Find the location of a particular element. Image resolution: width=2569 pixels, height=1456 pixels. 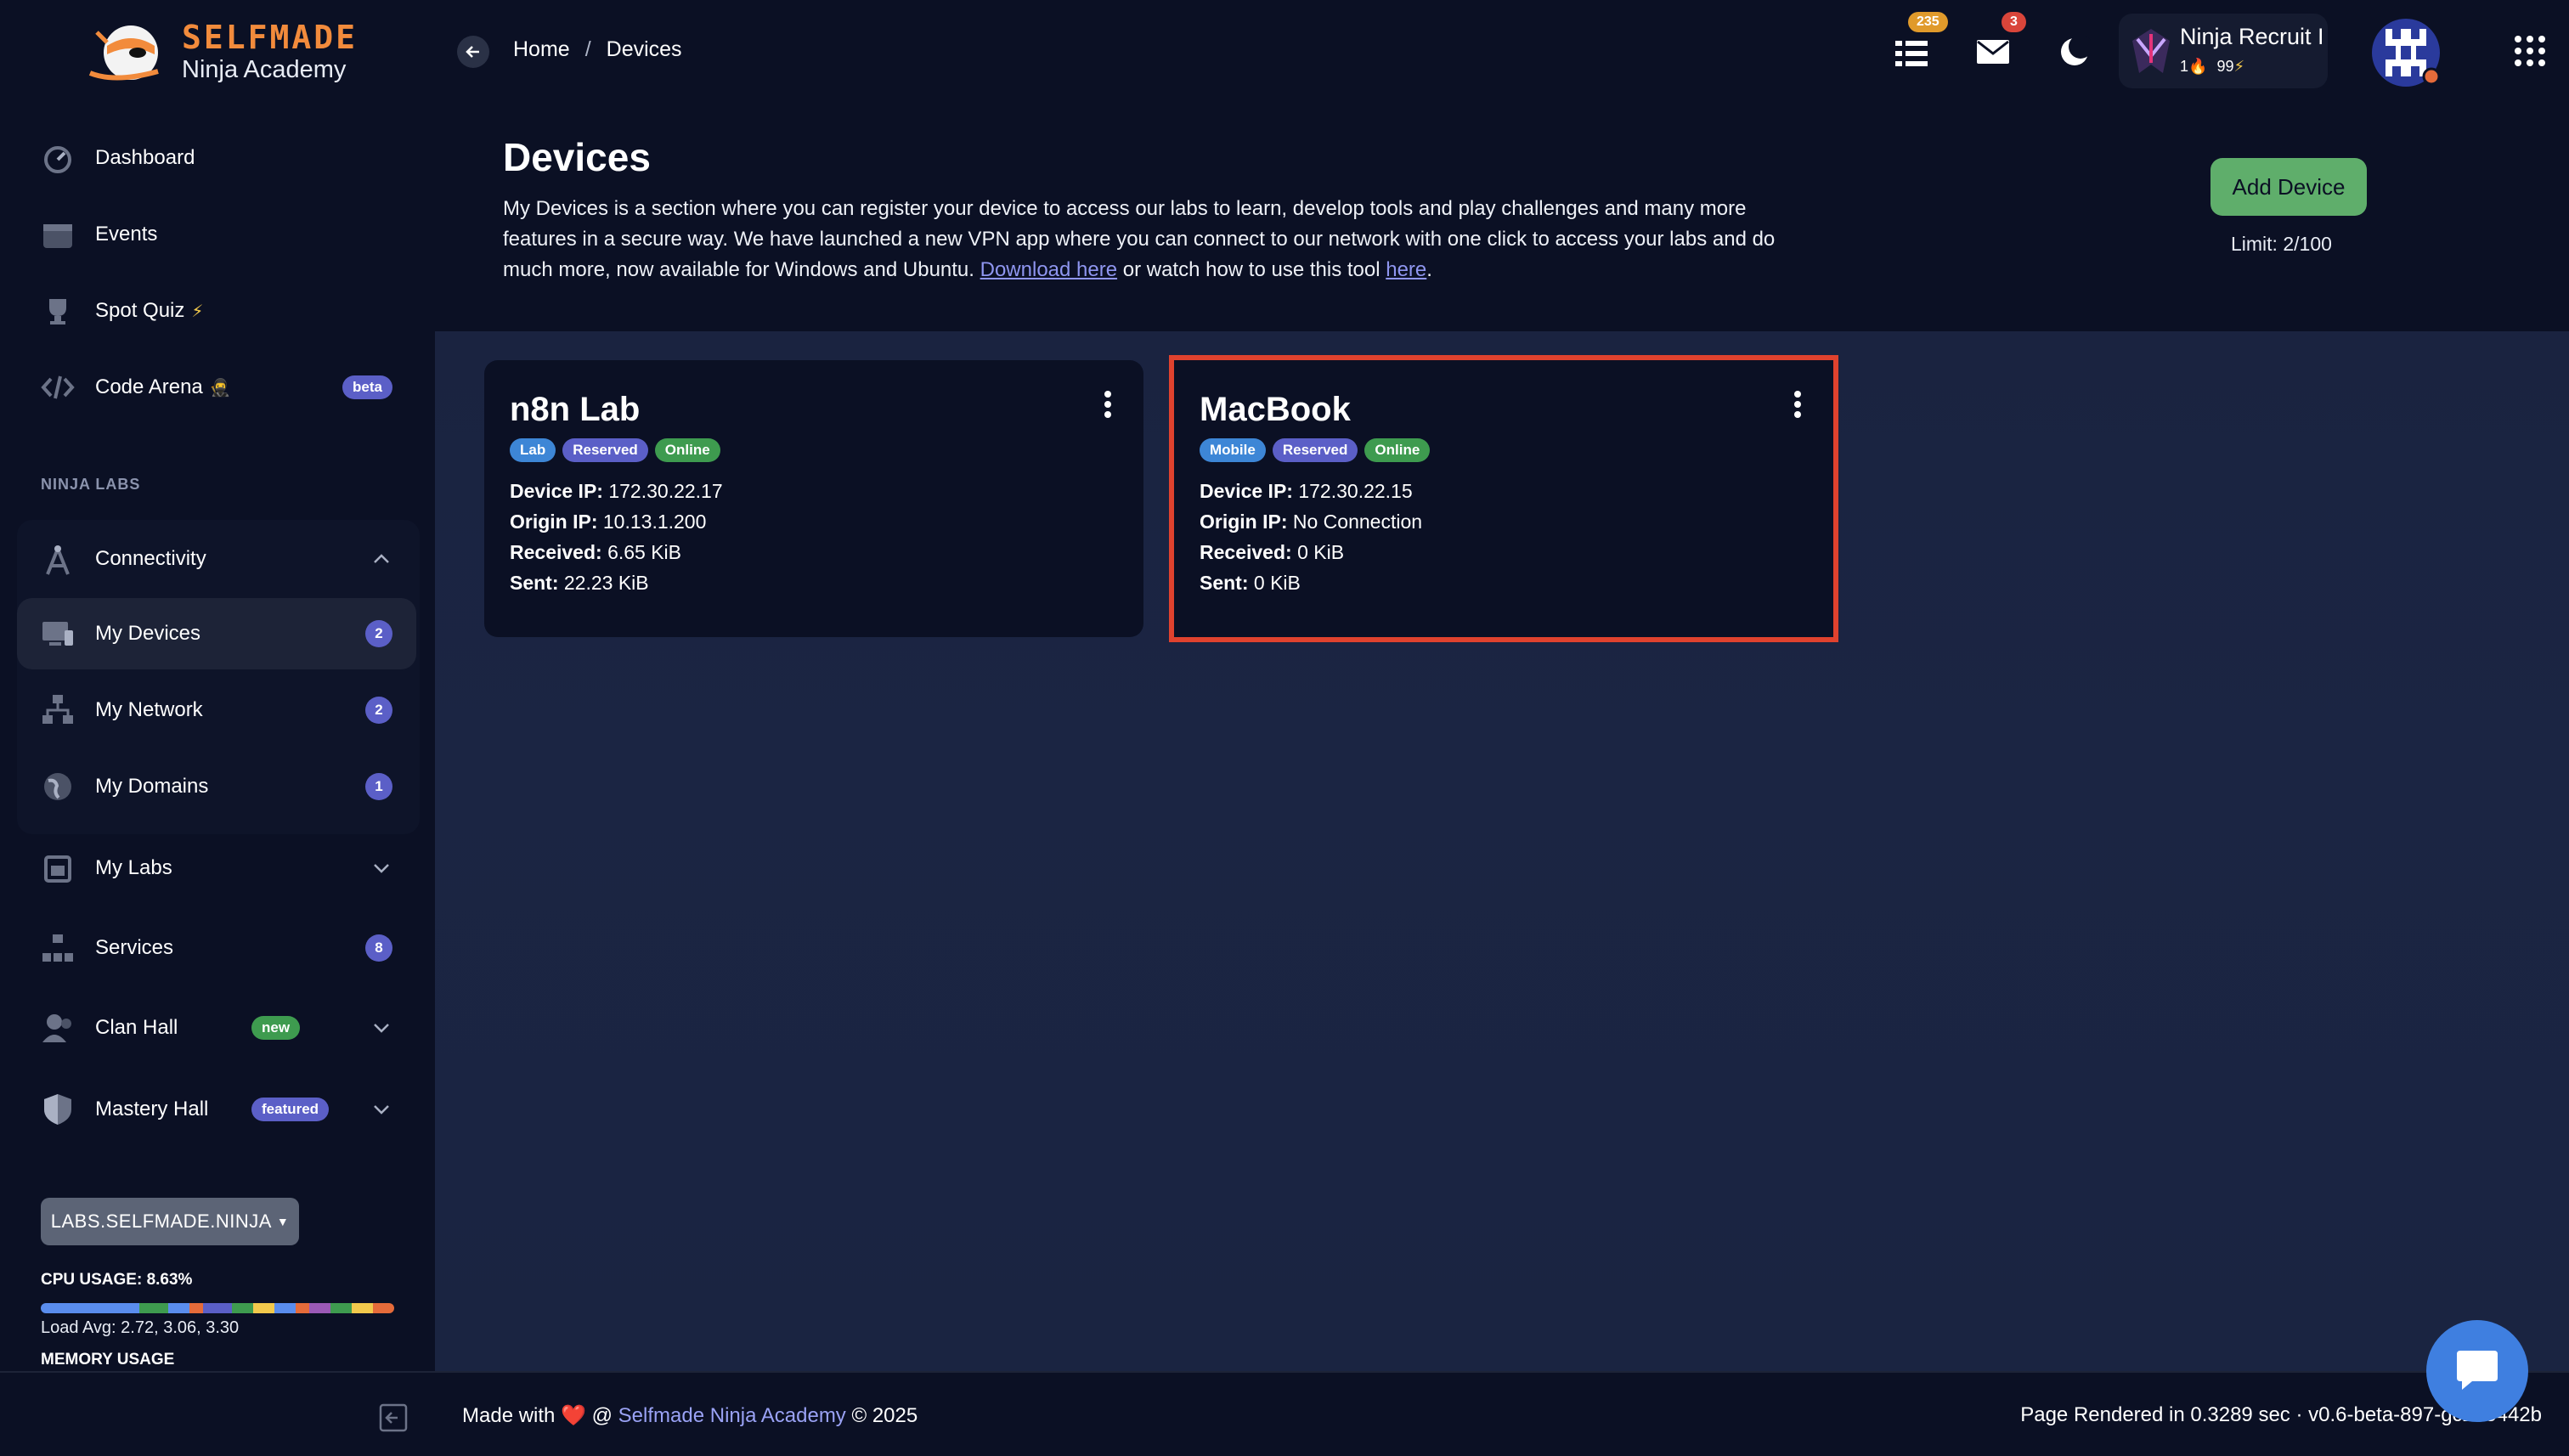

avatar is located at coordinates (2406, 53).